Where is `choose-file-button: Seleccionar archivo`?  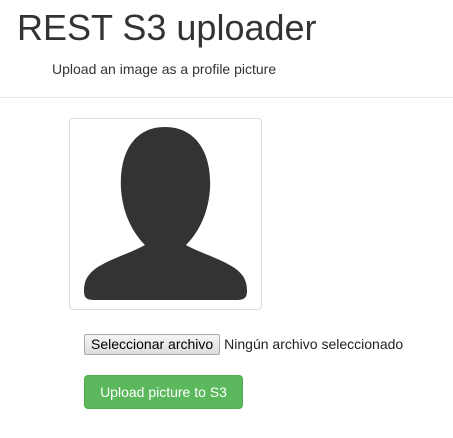
choose-file-button: Seleccionar archivo is located at coordinates (152, 344).